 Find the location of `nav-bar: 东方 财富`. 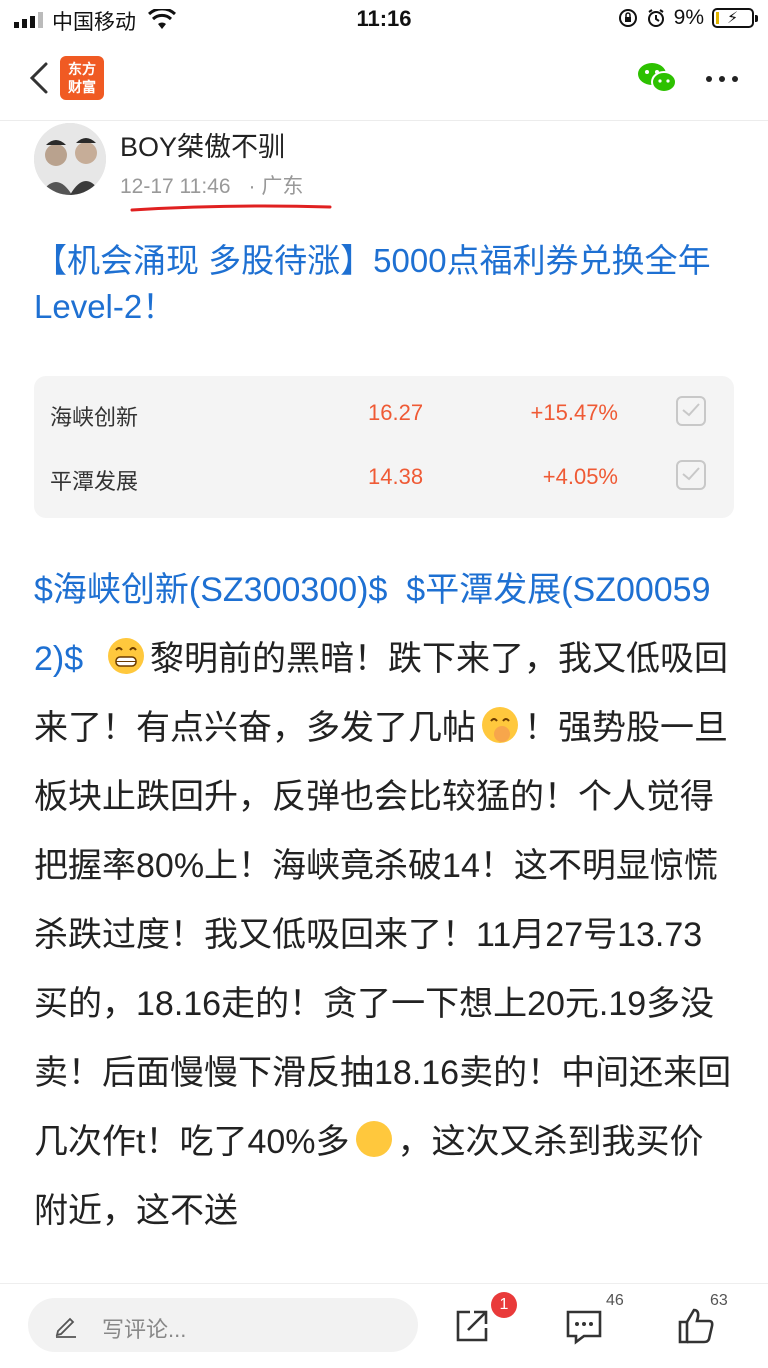

nav-bar: 东方 财富 is located at coordinates (384, 80).